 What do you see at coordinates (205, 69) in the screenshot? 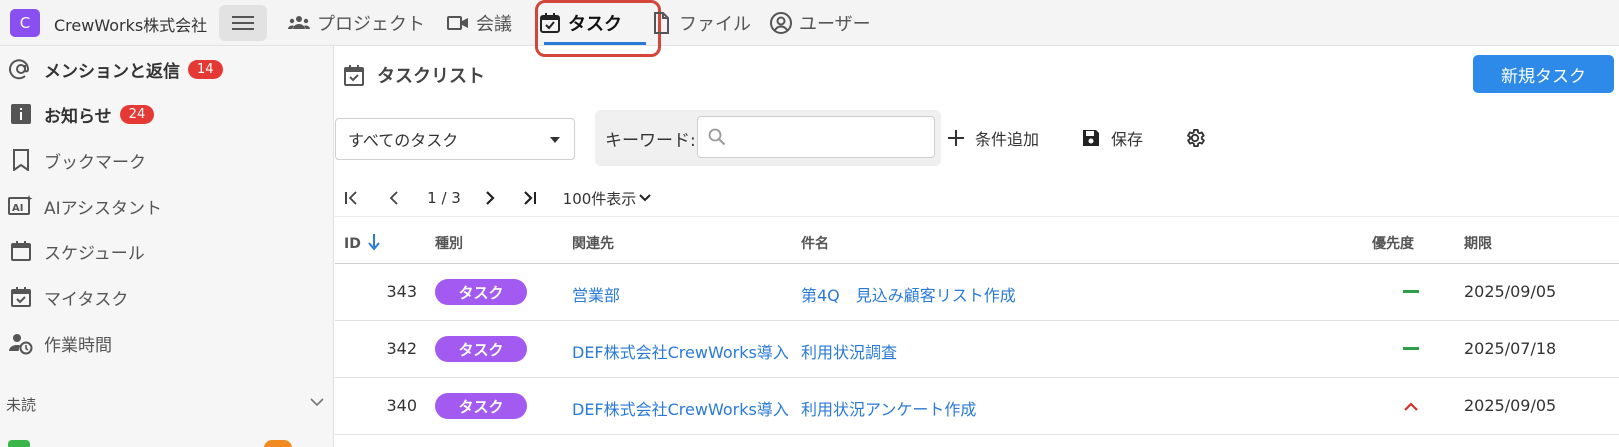
I see `mentions-count-badge: 14` at bounding box center [205, 69].